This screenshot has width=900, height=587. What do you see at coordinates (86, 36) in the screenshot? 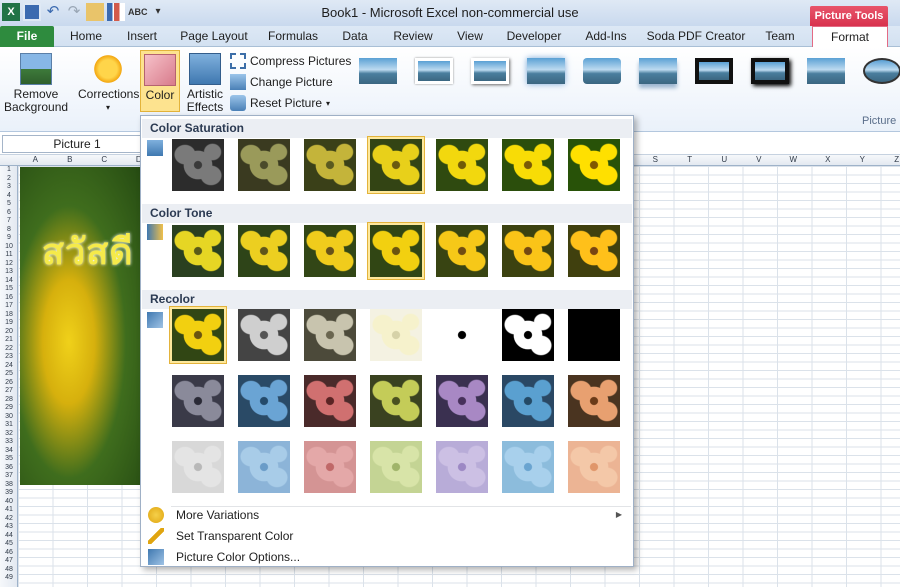
I see `tab-home: Home` at bounding box center [86, 36].